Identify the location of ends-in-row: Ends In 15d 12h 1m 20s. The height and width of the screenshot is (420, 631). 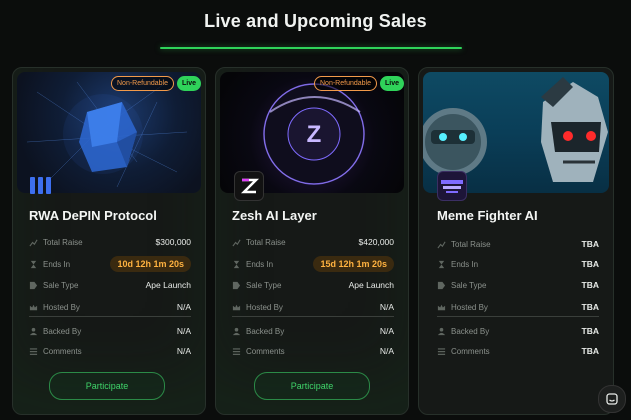
(313, 264).